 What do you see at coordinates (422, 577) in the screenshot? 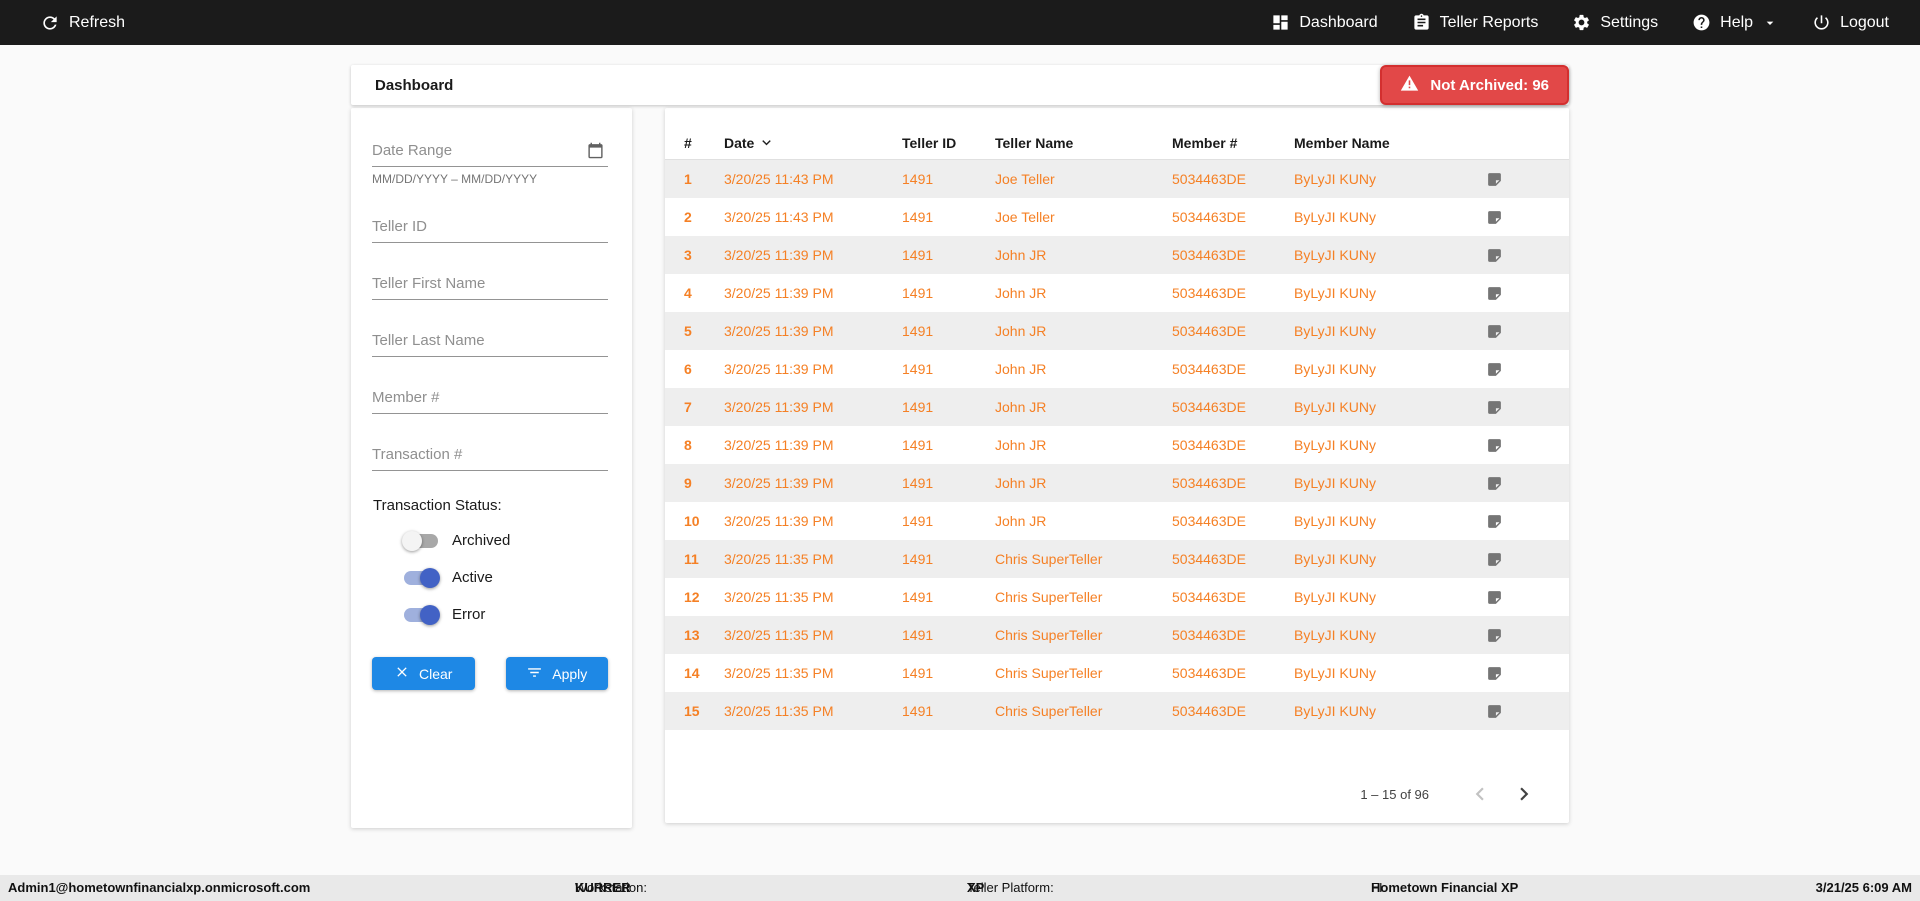
I see `active-switch` at bounding box center [422, 577].